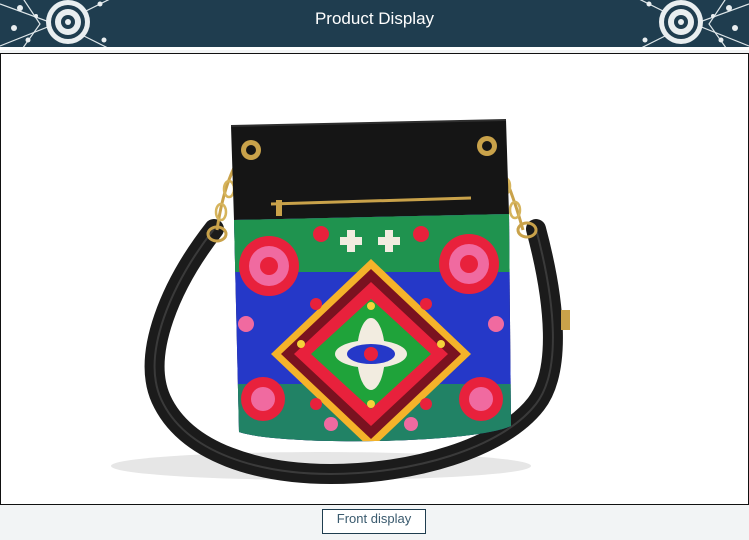 The image size is (749, 540). I want to click on caption-bar: Front display, so click(374, 522).